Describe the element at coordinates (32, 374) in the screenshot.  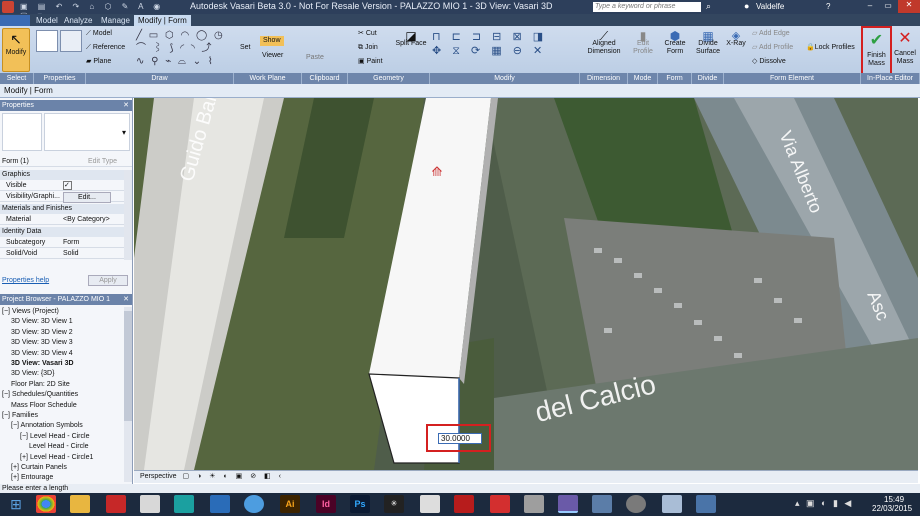
I see `browser-tree-item: 3D View: {3D}` at that location.